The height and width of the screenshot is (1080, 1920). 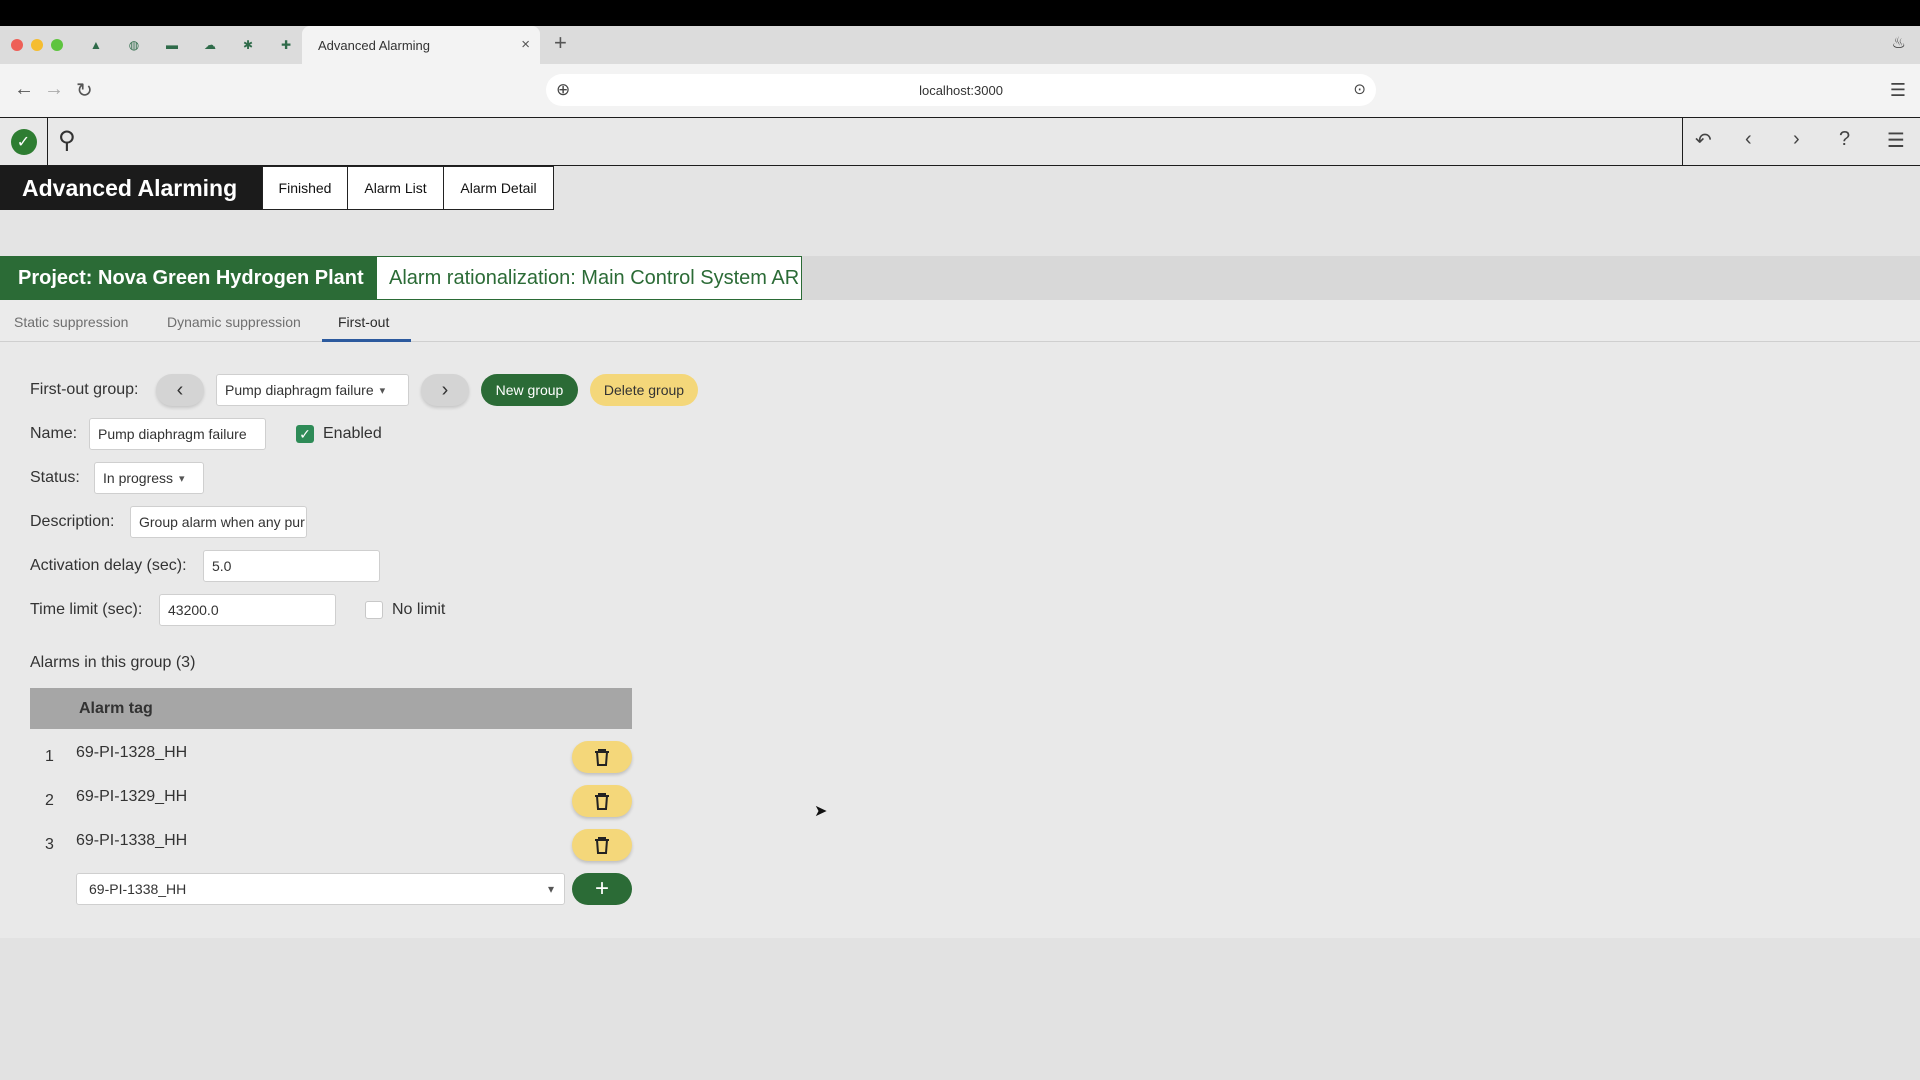 What do you see at coordinates (821, 811) in the screenshot?
I see `mouse-cursor-icon: ➤` at bounding box center [821, 811].